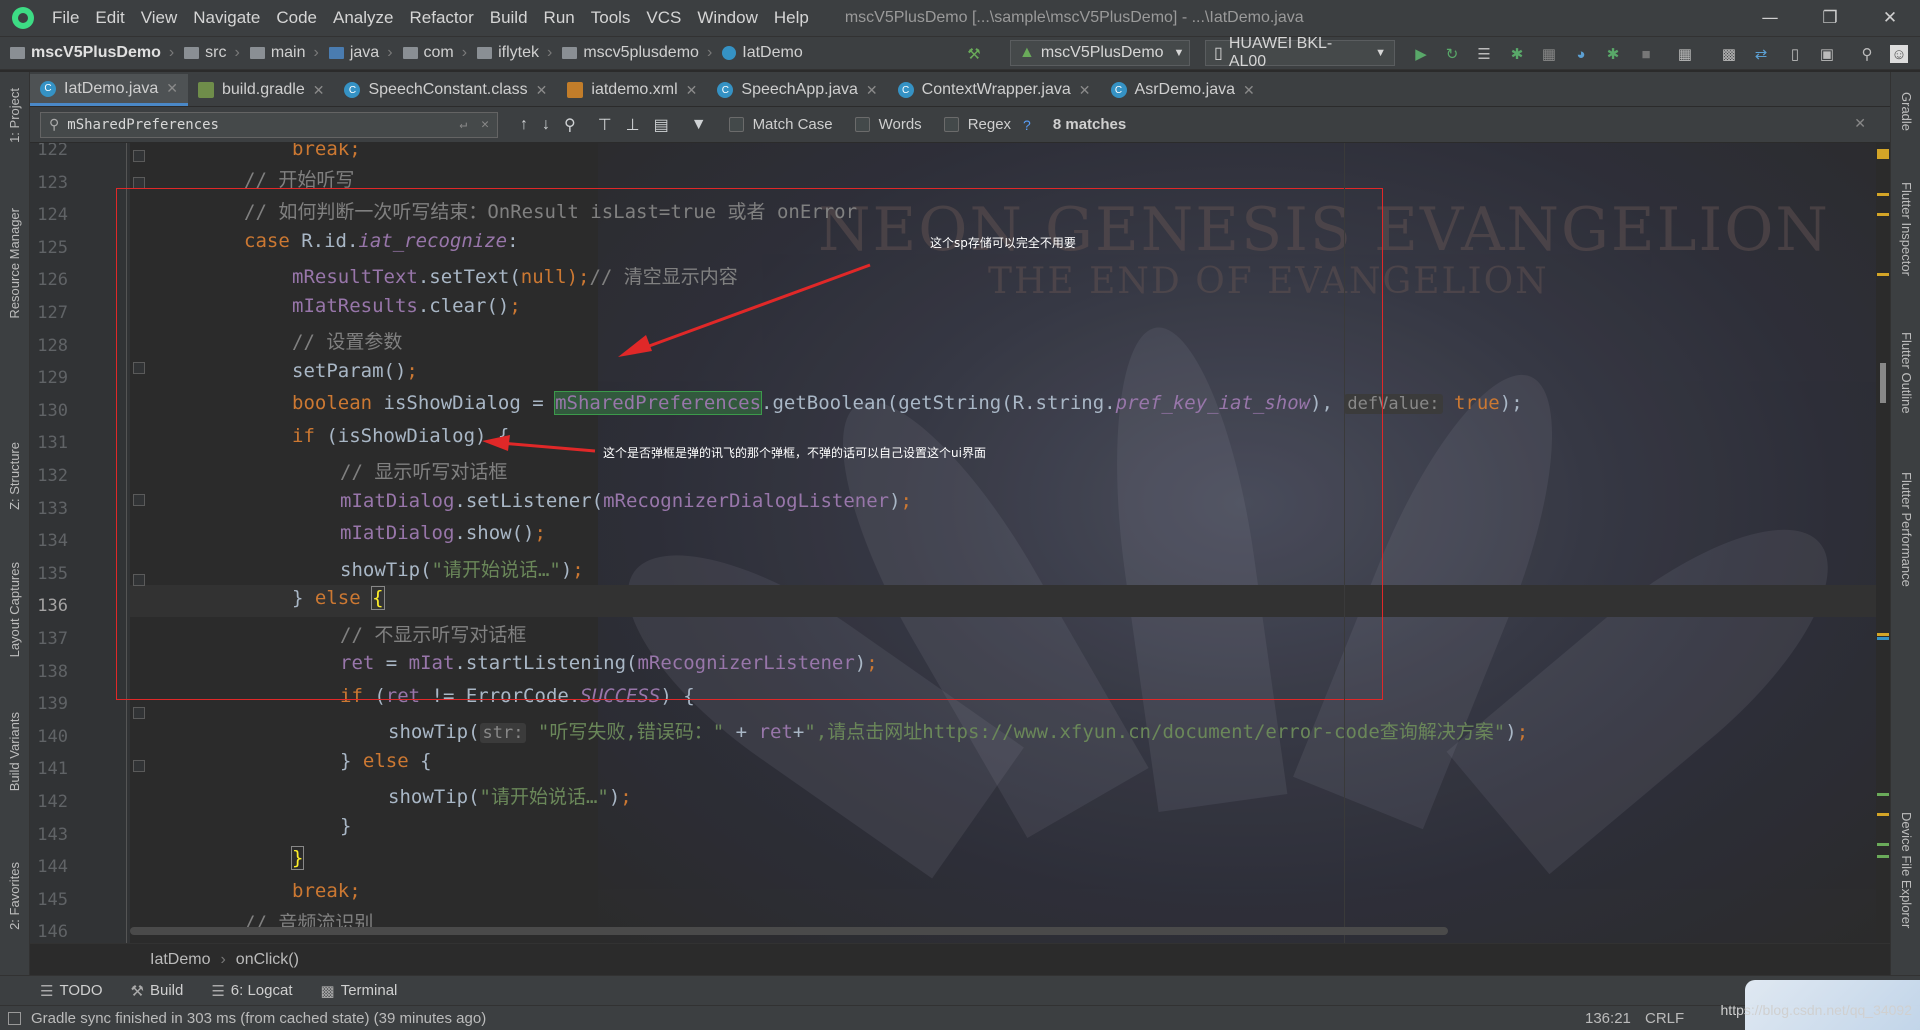  What do you see at coordinates (1883, 543) in the screenshot?
I see `editor-vertical-scrollbar` at bounding box center [1883, 543].